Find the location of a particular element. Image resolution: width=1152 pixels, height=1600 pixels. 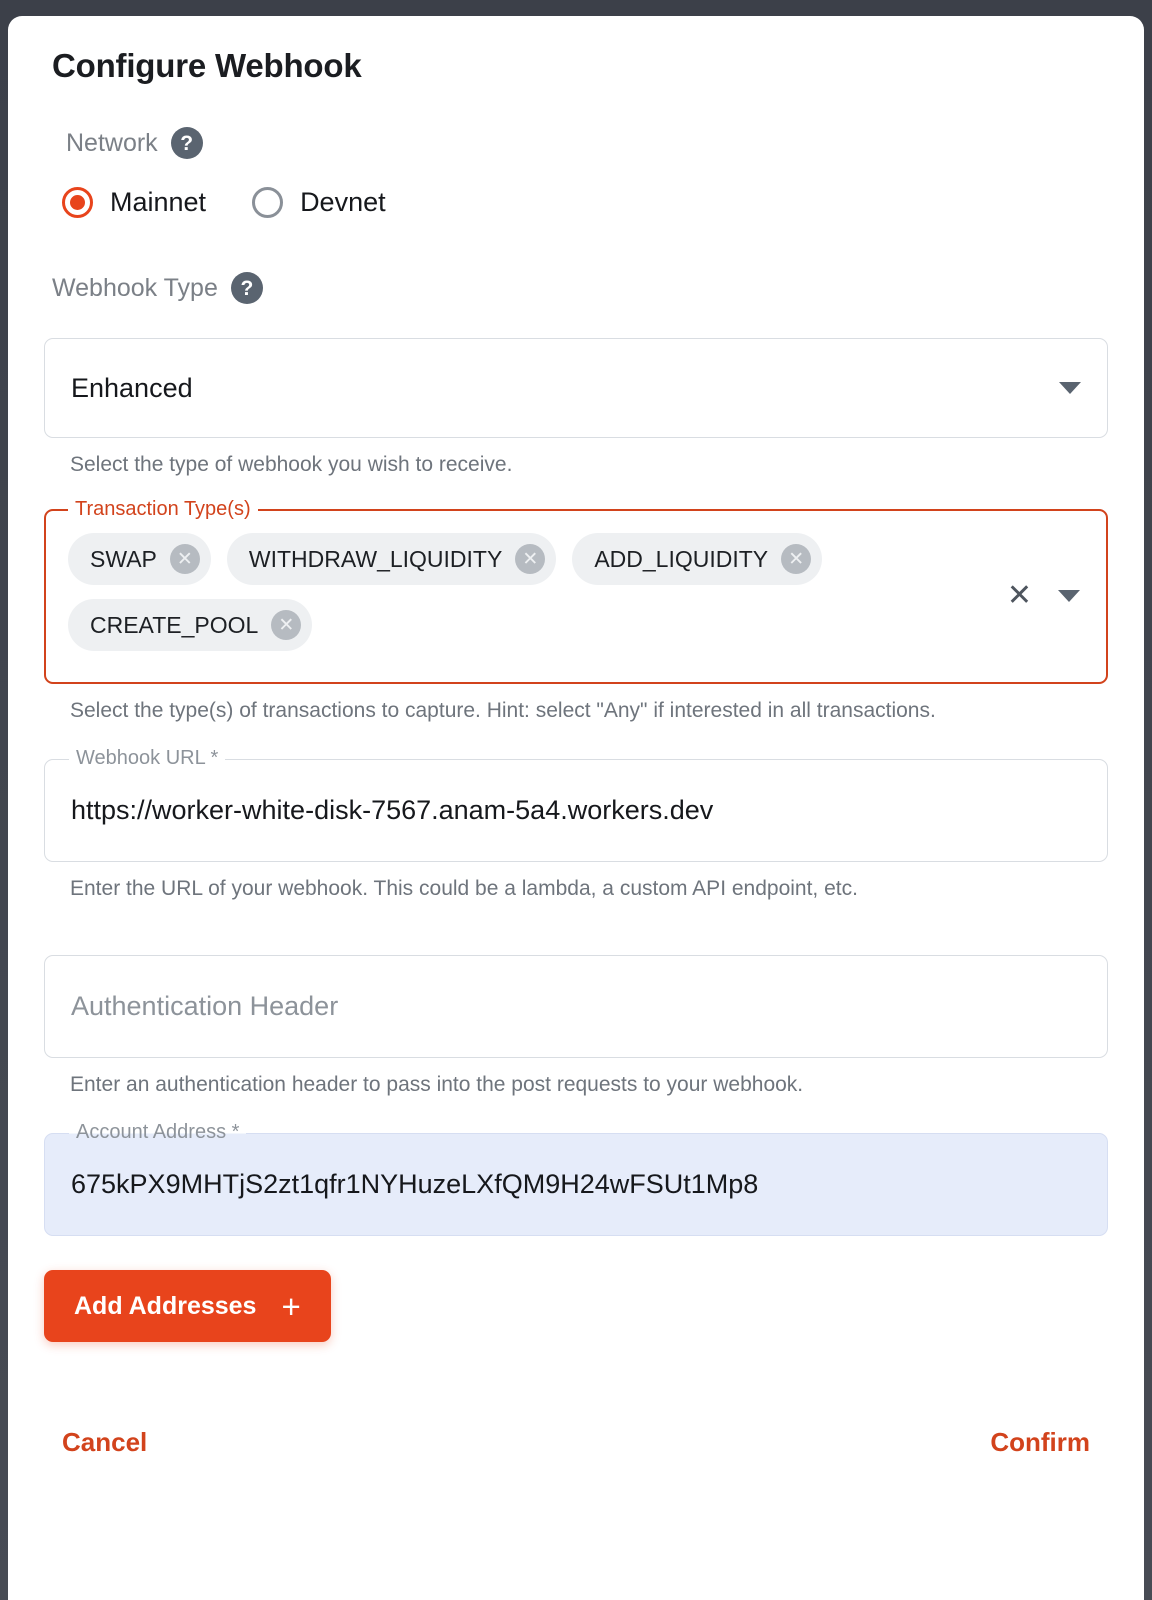

radio-dot-mainnet is located at coordinates (77, 202).